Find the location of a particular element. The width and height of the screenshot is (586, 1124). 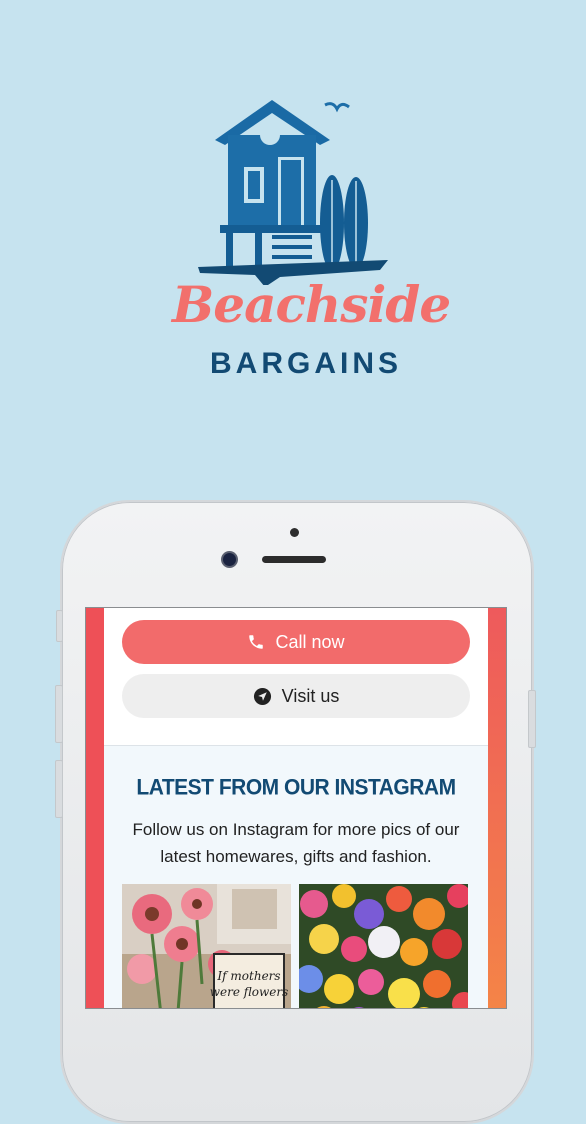

beach-hut-icon is located at coordinates (293, 192).